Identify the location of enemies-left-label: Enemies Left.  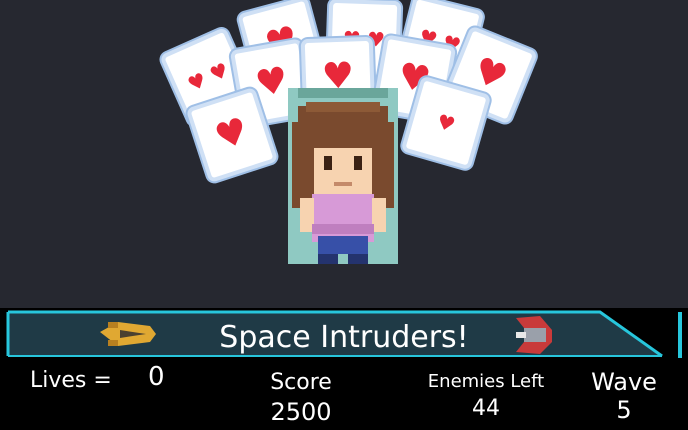
(486, 381).